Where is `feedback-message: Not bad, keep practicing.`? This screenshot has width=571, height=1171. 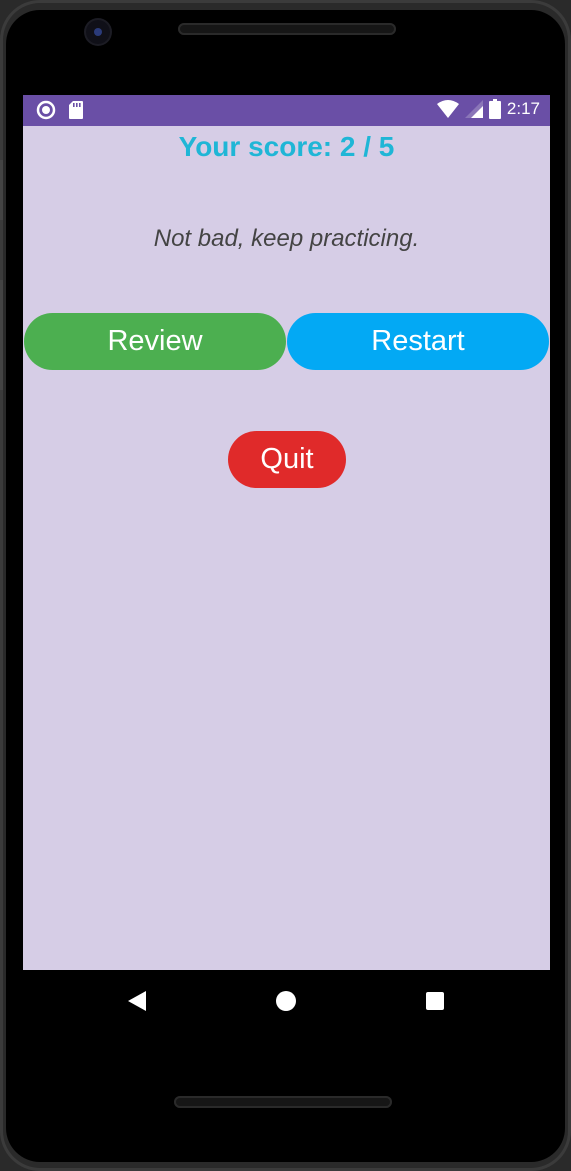
feedback-message: Not bad, keep practicing. is located at coordinates (286, 238).